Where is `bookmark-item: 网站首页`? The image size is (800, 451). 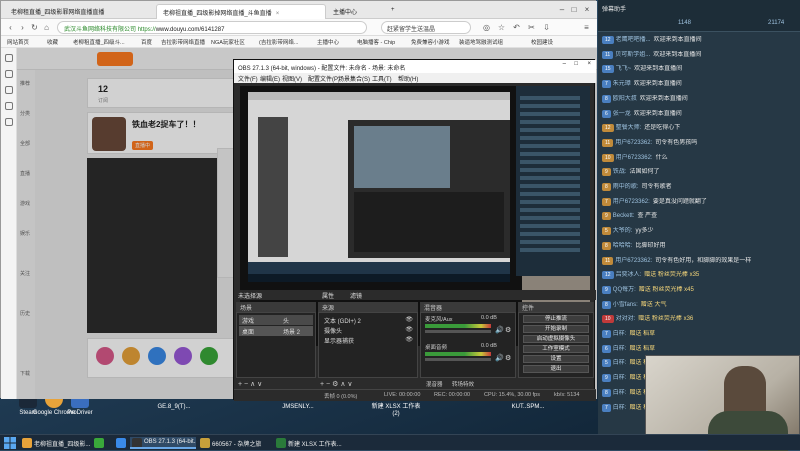
bookmark-item: 网站首页 is located at coordinates (18, 42).